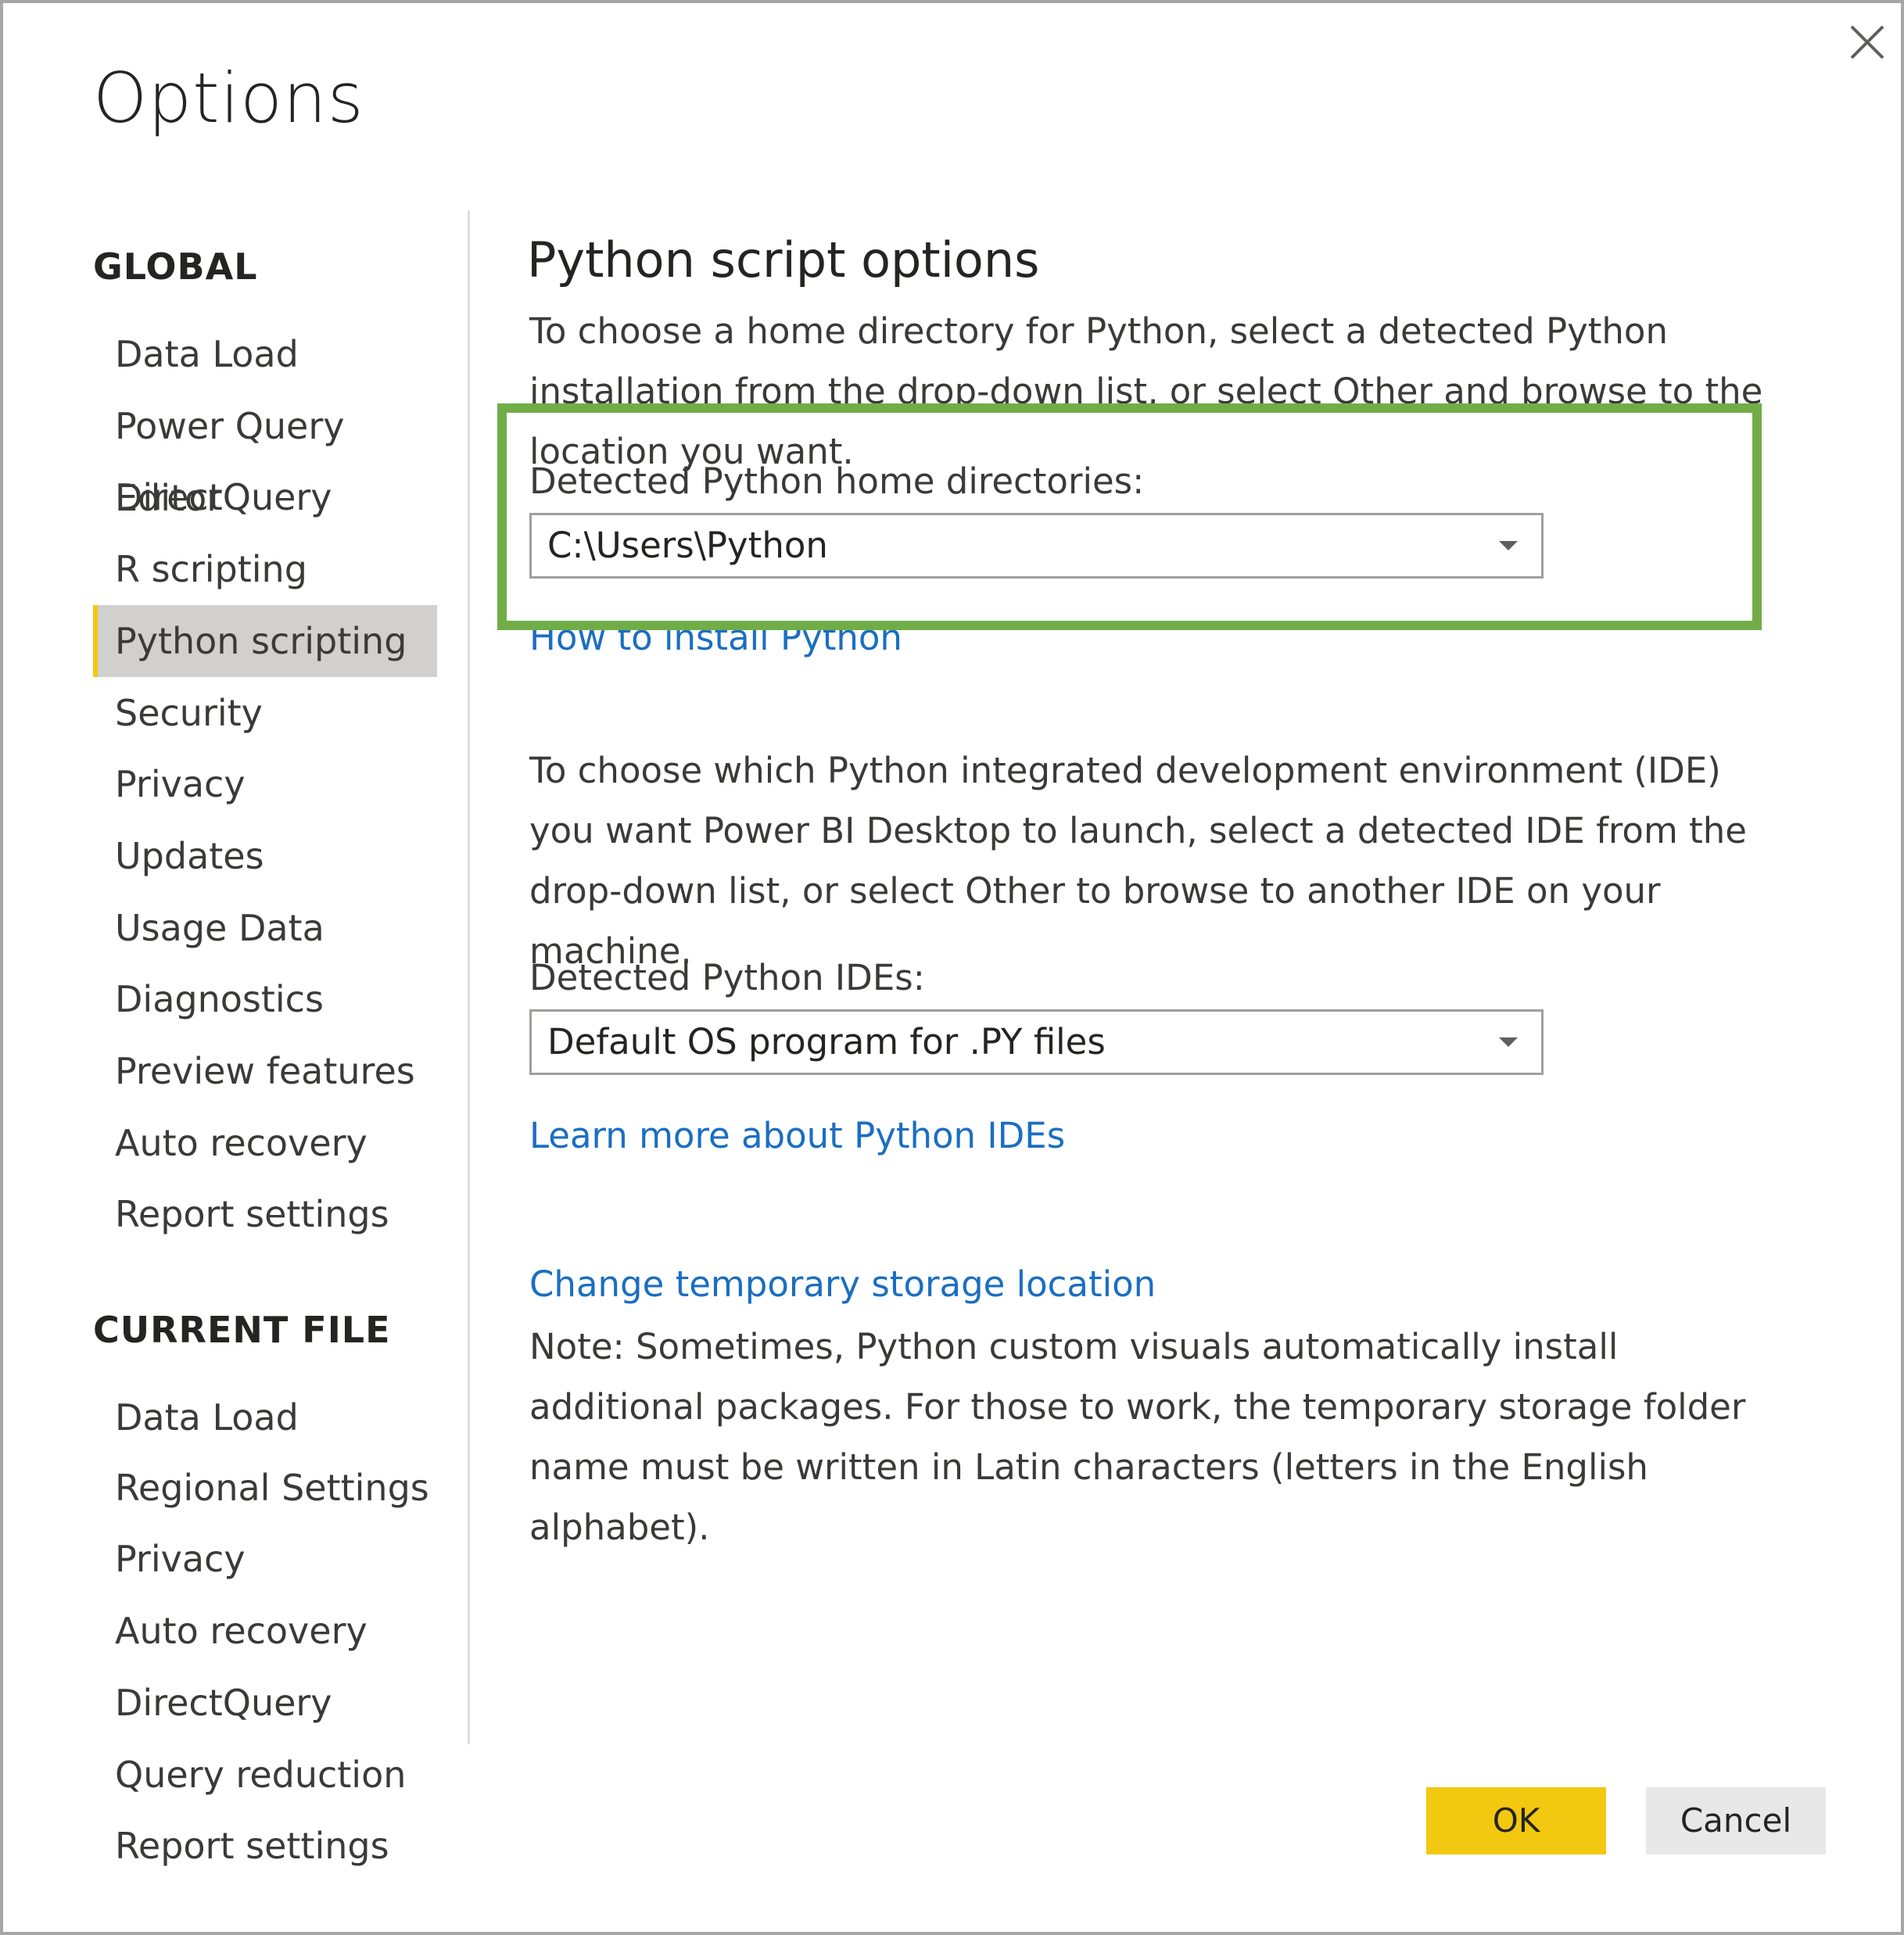 Image resolution: width=1904 pixels, height=1935 pixels. I want to click on python-ides-link: Learn more about Python IDEs, so click(797, 1135).